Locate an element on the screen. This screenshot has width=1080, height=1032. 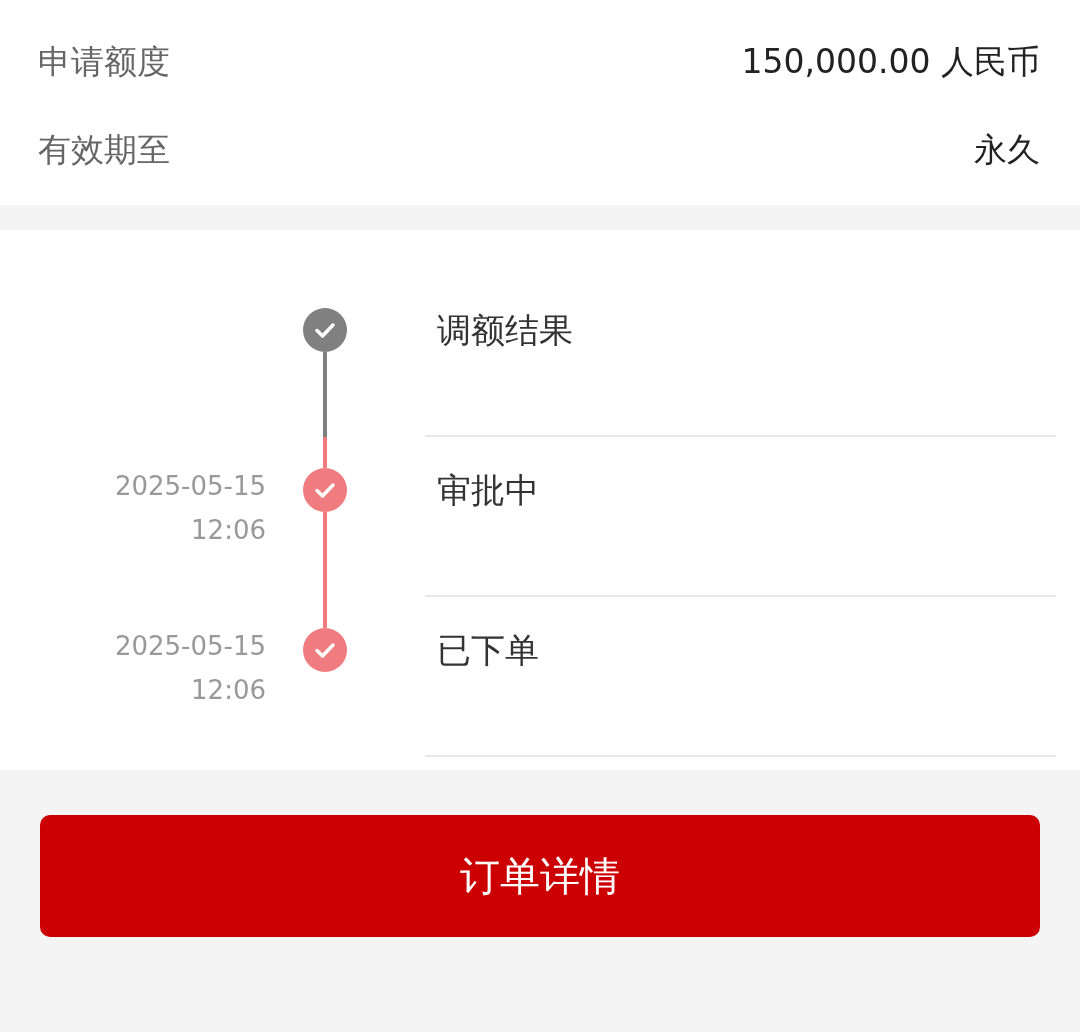
step-title: 审批中 is located at coordinates (488, 490).